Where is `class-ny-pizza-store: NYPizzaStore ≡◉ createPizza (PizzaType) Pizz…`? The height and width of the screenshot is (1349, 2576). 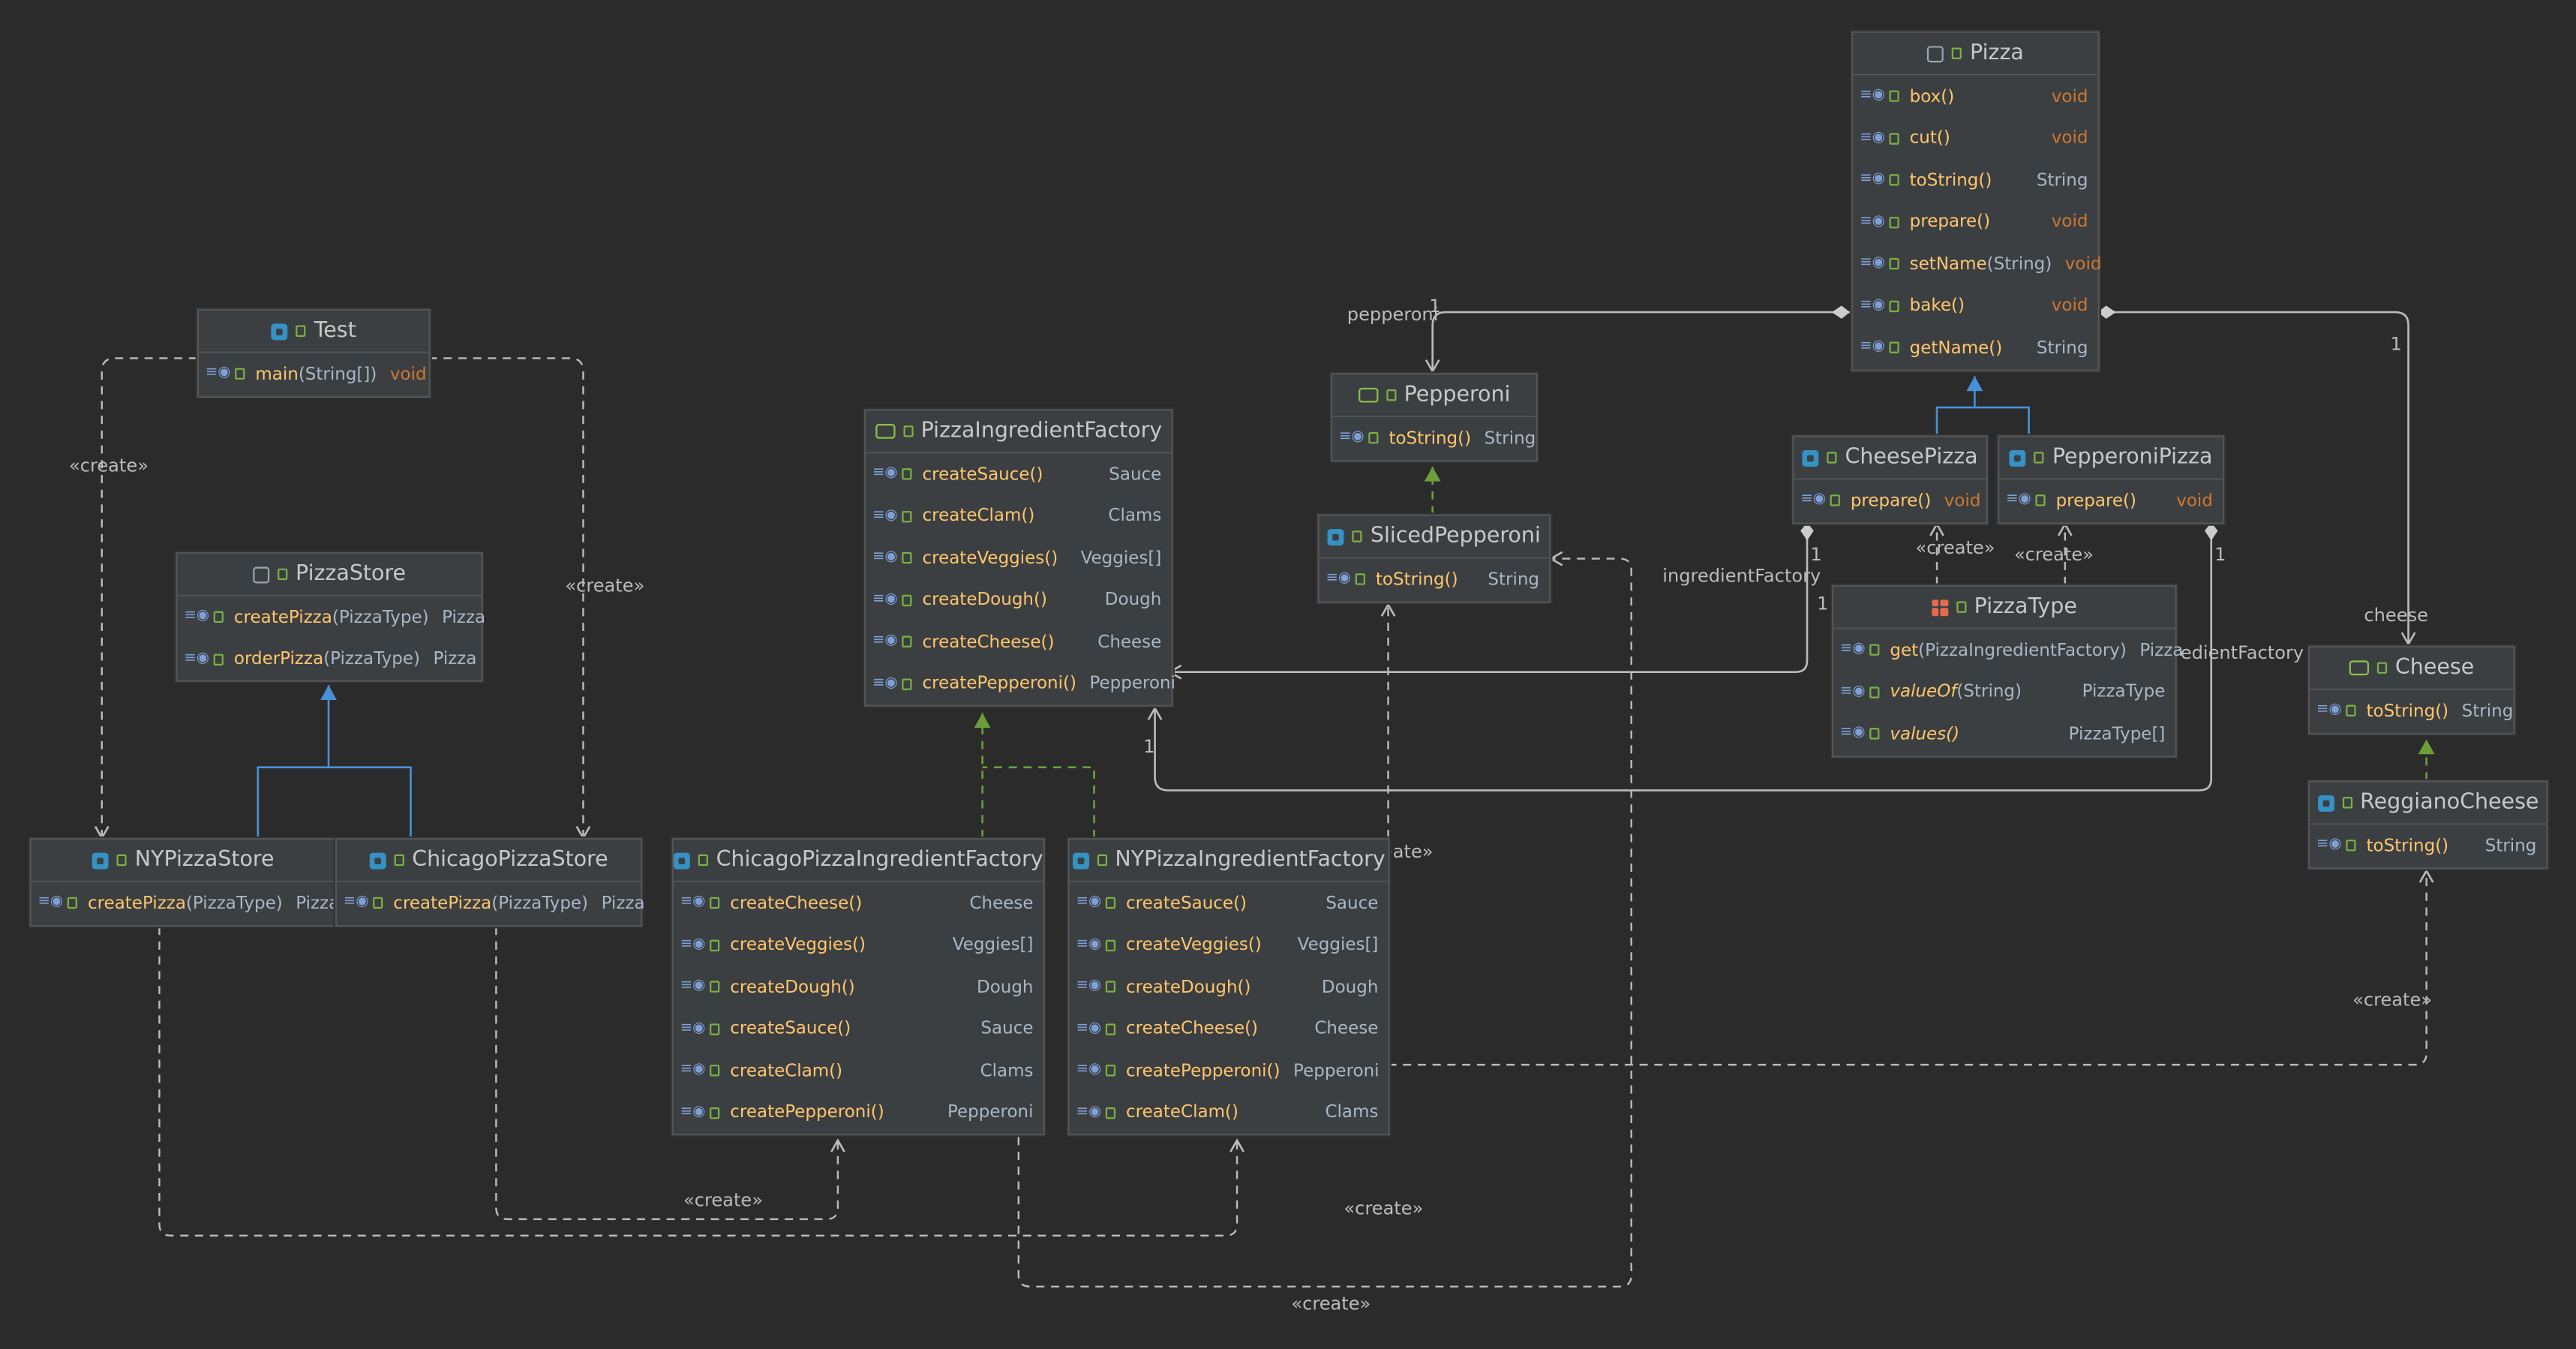 class-ny-pizza-store: NYPizzaStore ≡◉ createPizza (PizzaType) Pizz… is located at coordinates (184, 882).